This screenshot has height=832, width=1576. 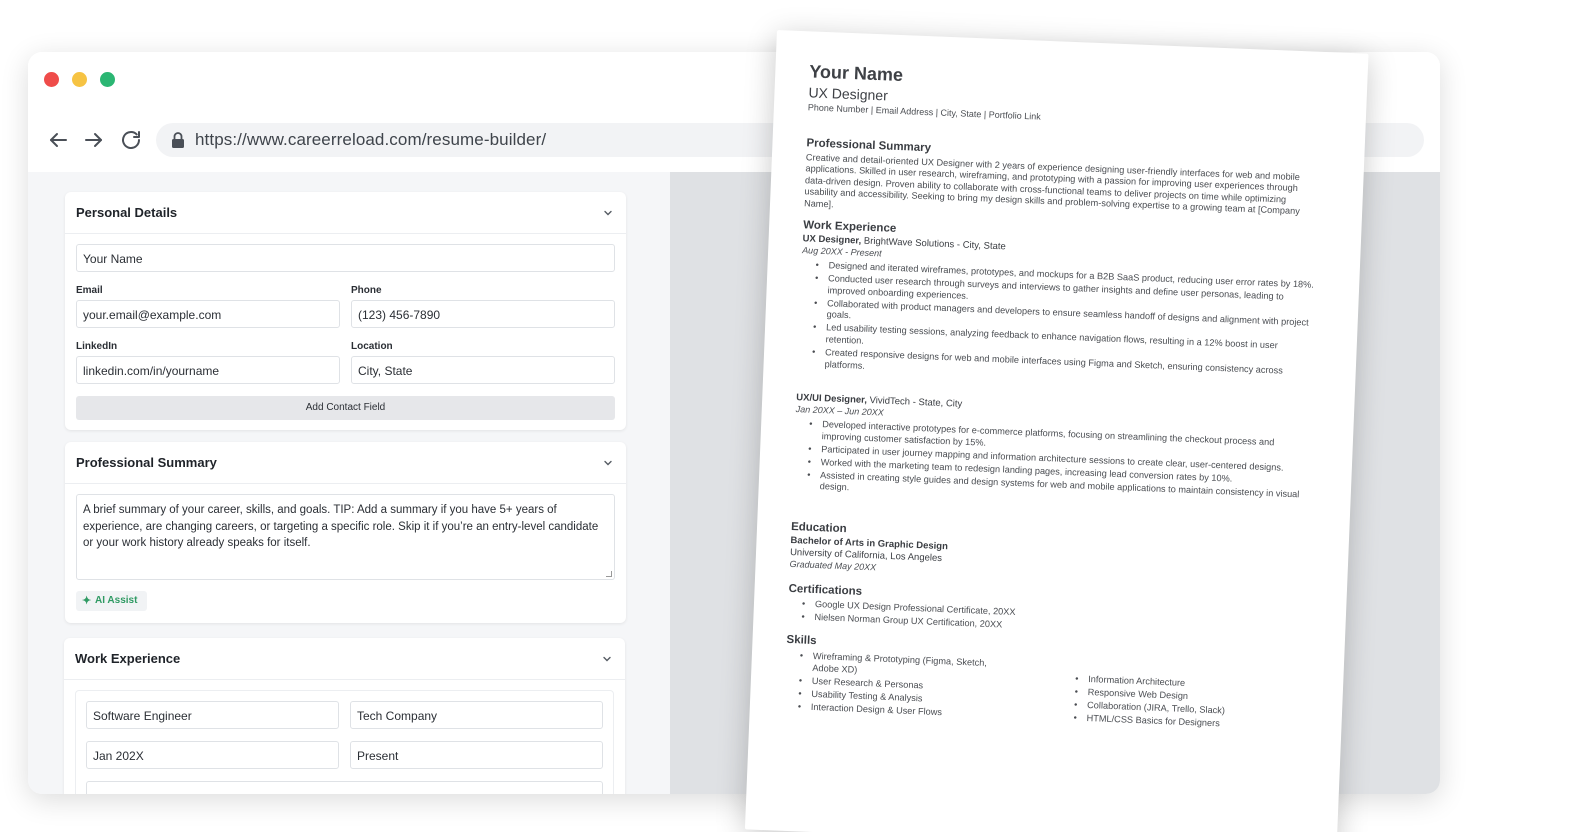 I want to click on job-title-field: Software Engineer, so click(x=212, y=715).